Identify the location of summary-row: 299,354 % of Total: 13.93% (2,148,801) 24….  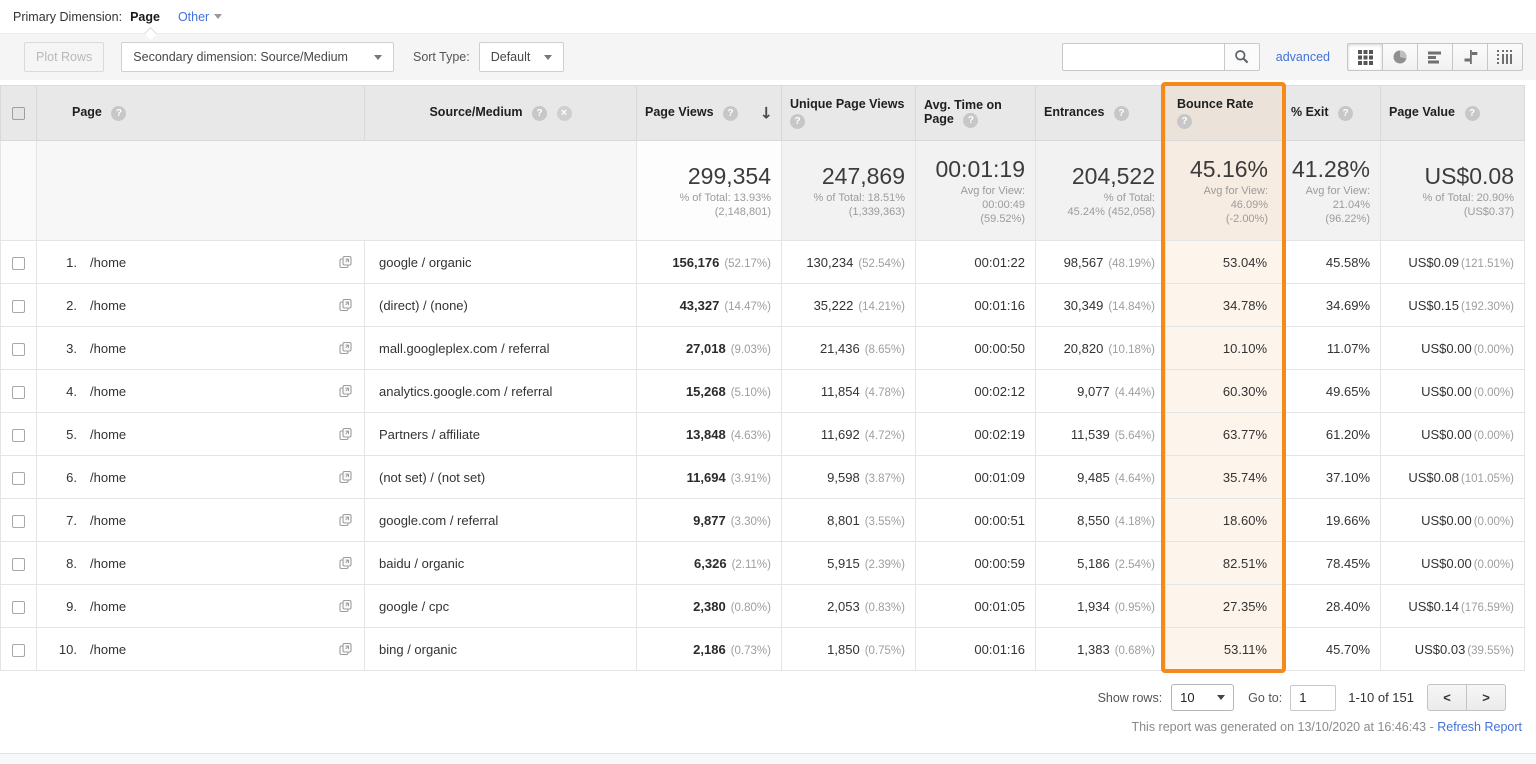
(762, 190).